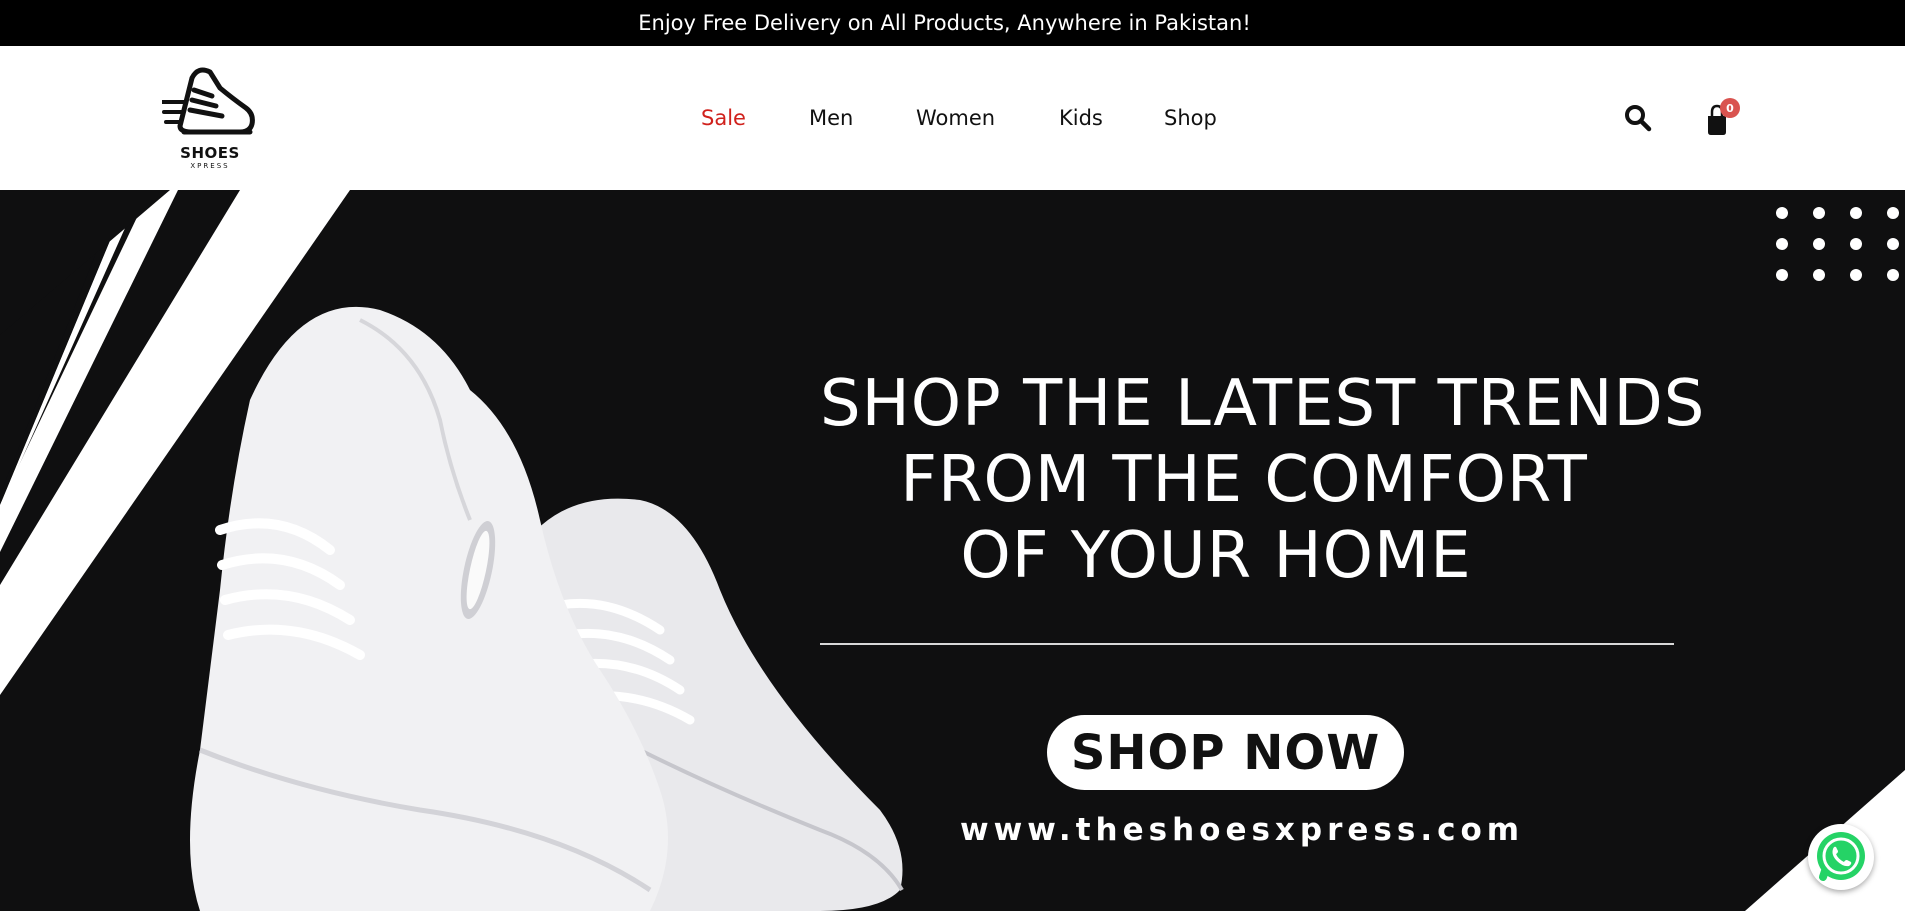 The width and height of the screenshot is (1905, 911). Describe the element at coordinates (723, 118) in the screenshot. I see `nav-item-sale: Sale` at that location.